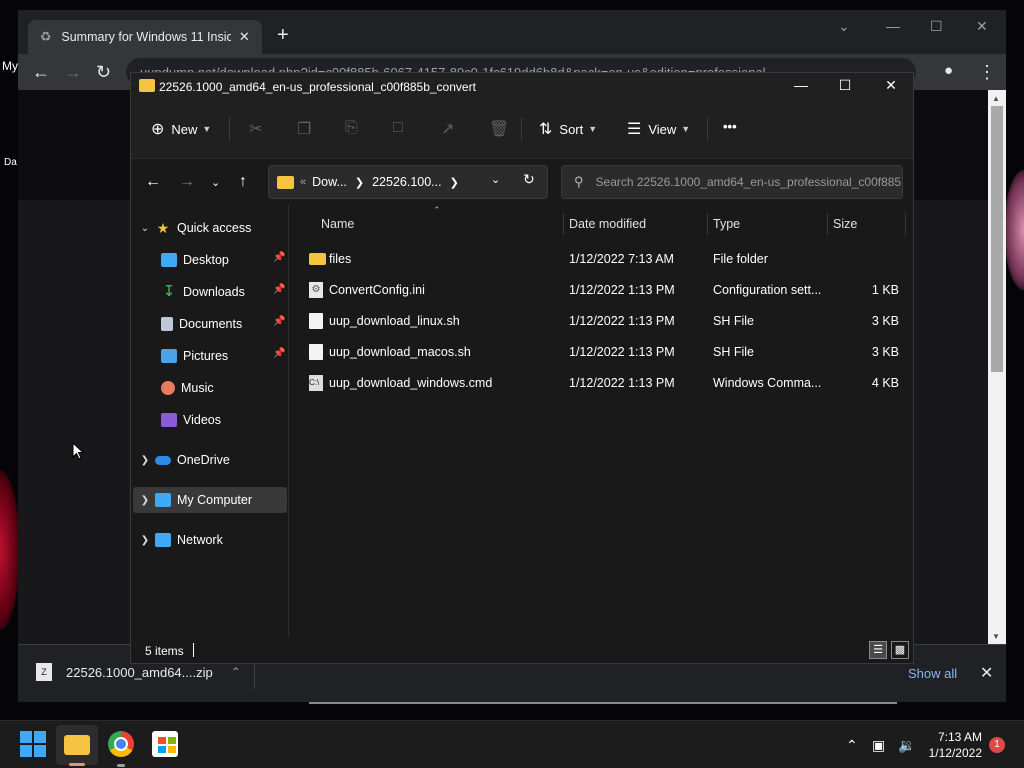 Image resolution: width=1024 pixels, height=768 pixels. Describe the element at coordinates (521, 129) in the screenshot. I see `divider` at that location.